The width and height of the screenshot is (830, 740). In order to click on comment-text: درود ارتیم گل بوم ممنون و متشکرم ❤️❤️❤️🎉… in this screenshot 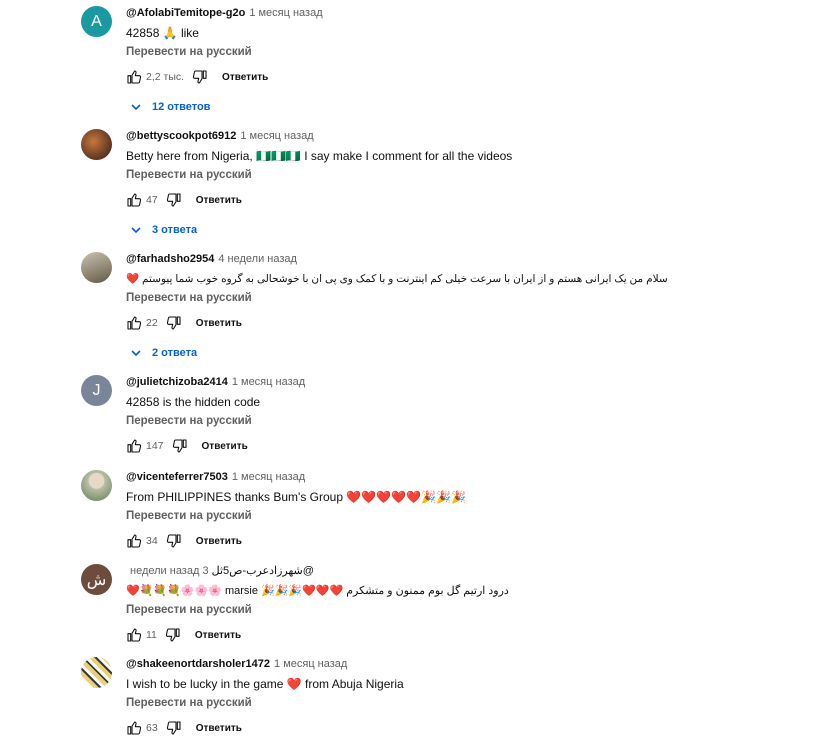, I will do `click(317, 591)`.